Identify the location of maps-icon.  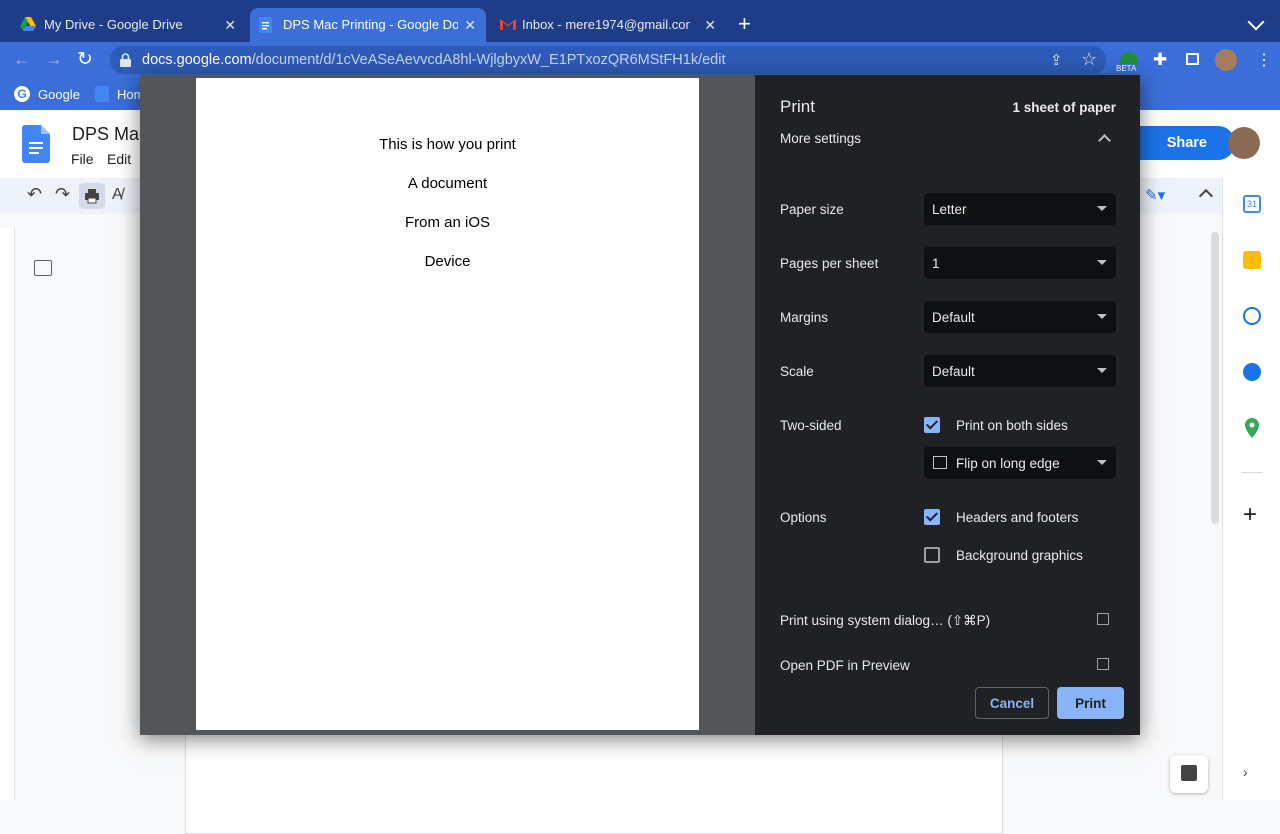
(1252, 428).